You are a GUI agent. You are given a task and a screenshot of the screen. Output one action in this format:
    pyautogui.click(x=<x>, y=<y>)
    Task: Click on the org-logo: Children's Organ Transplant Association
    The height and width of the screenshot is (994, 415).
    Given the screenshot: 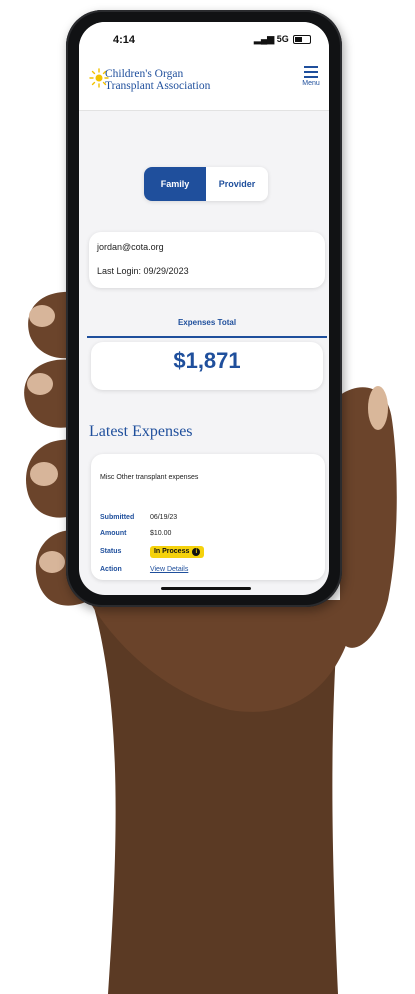 What is the action you would take?
    pyautogui.click(x=157, y=80)
    